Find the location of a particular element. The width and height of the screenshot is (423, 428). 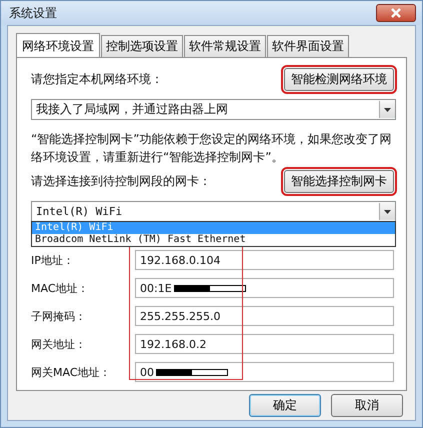

field-label: 子网掩码： is located at coordinates (59, 316).